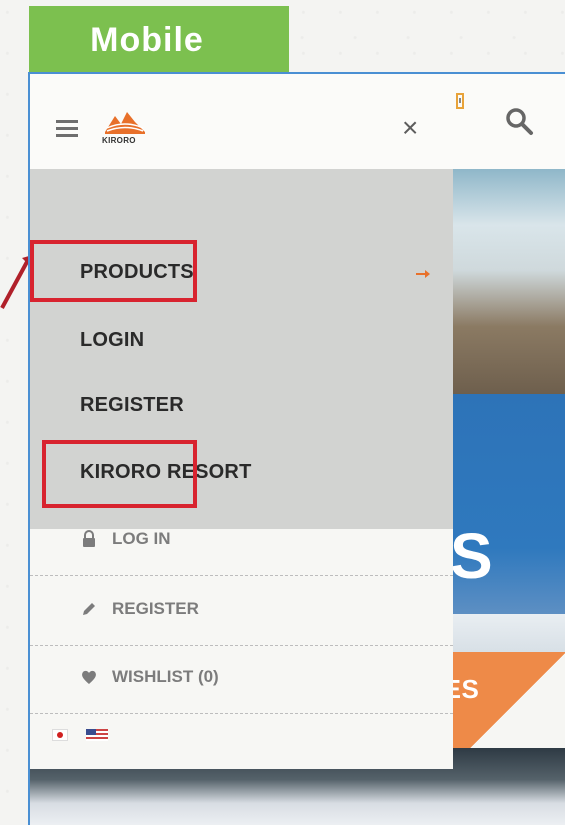  I want to click on japan-flag-icon, so click(60, 735).